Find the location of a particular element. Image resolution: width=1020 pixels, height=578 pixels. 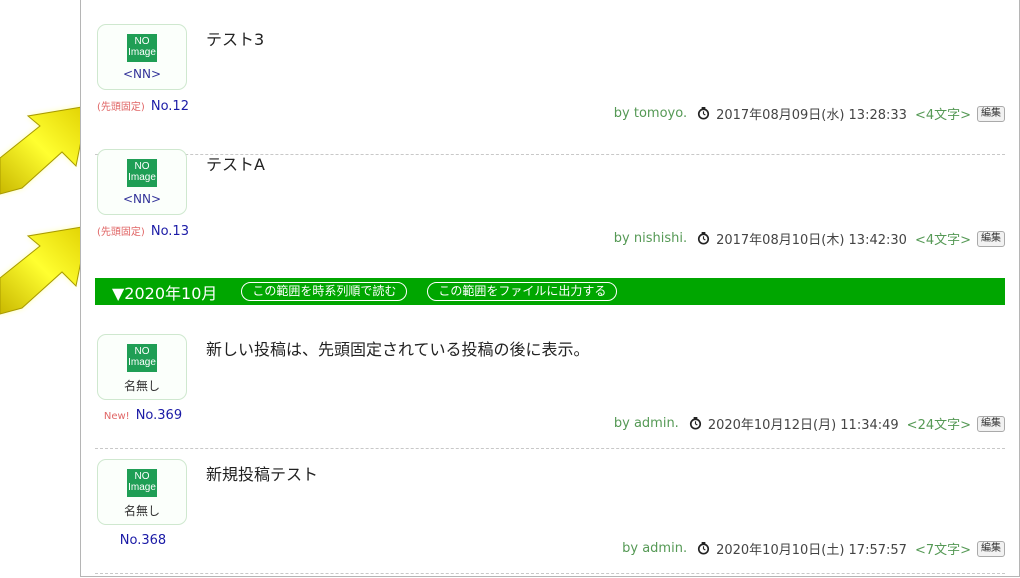

post-title: テストA is located at coordinates (235, 164).